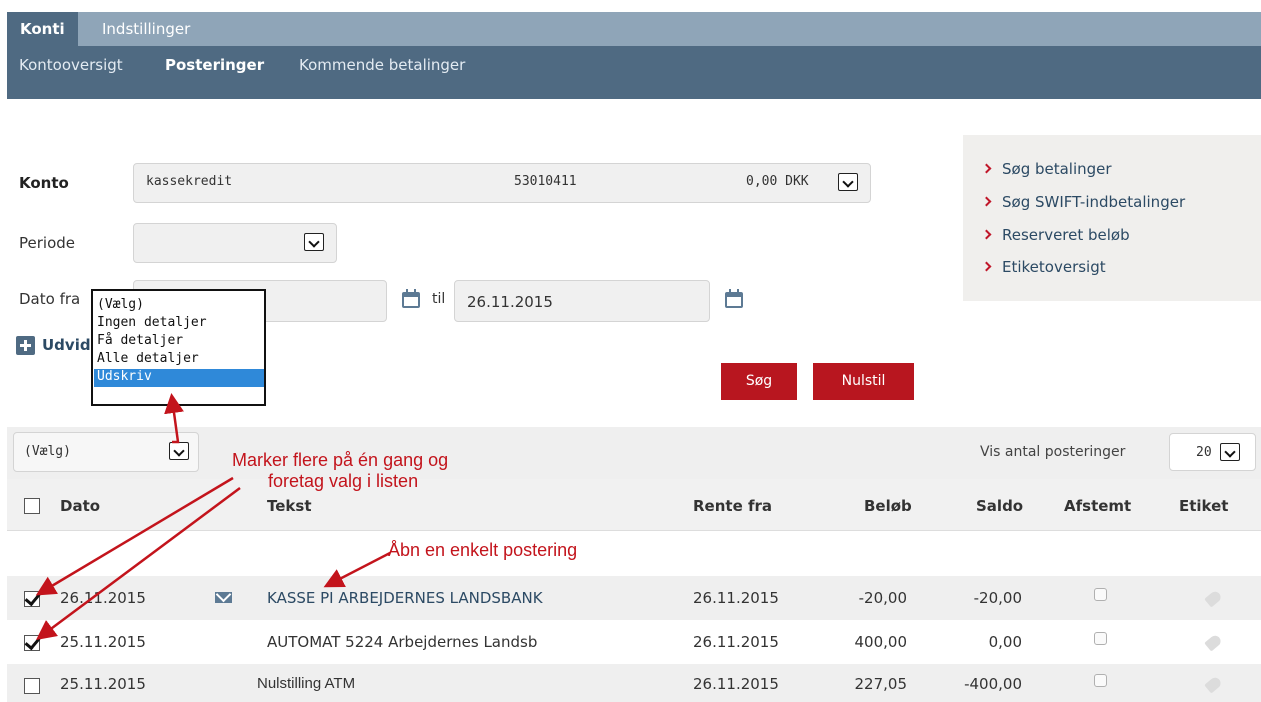  I want to click on annotation-multi-select-line1: Marker flere på én gang og, so click(340, 460).